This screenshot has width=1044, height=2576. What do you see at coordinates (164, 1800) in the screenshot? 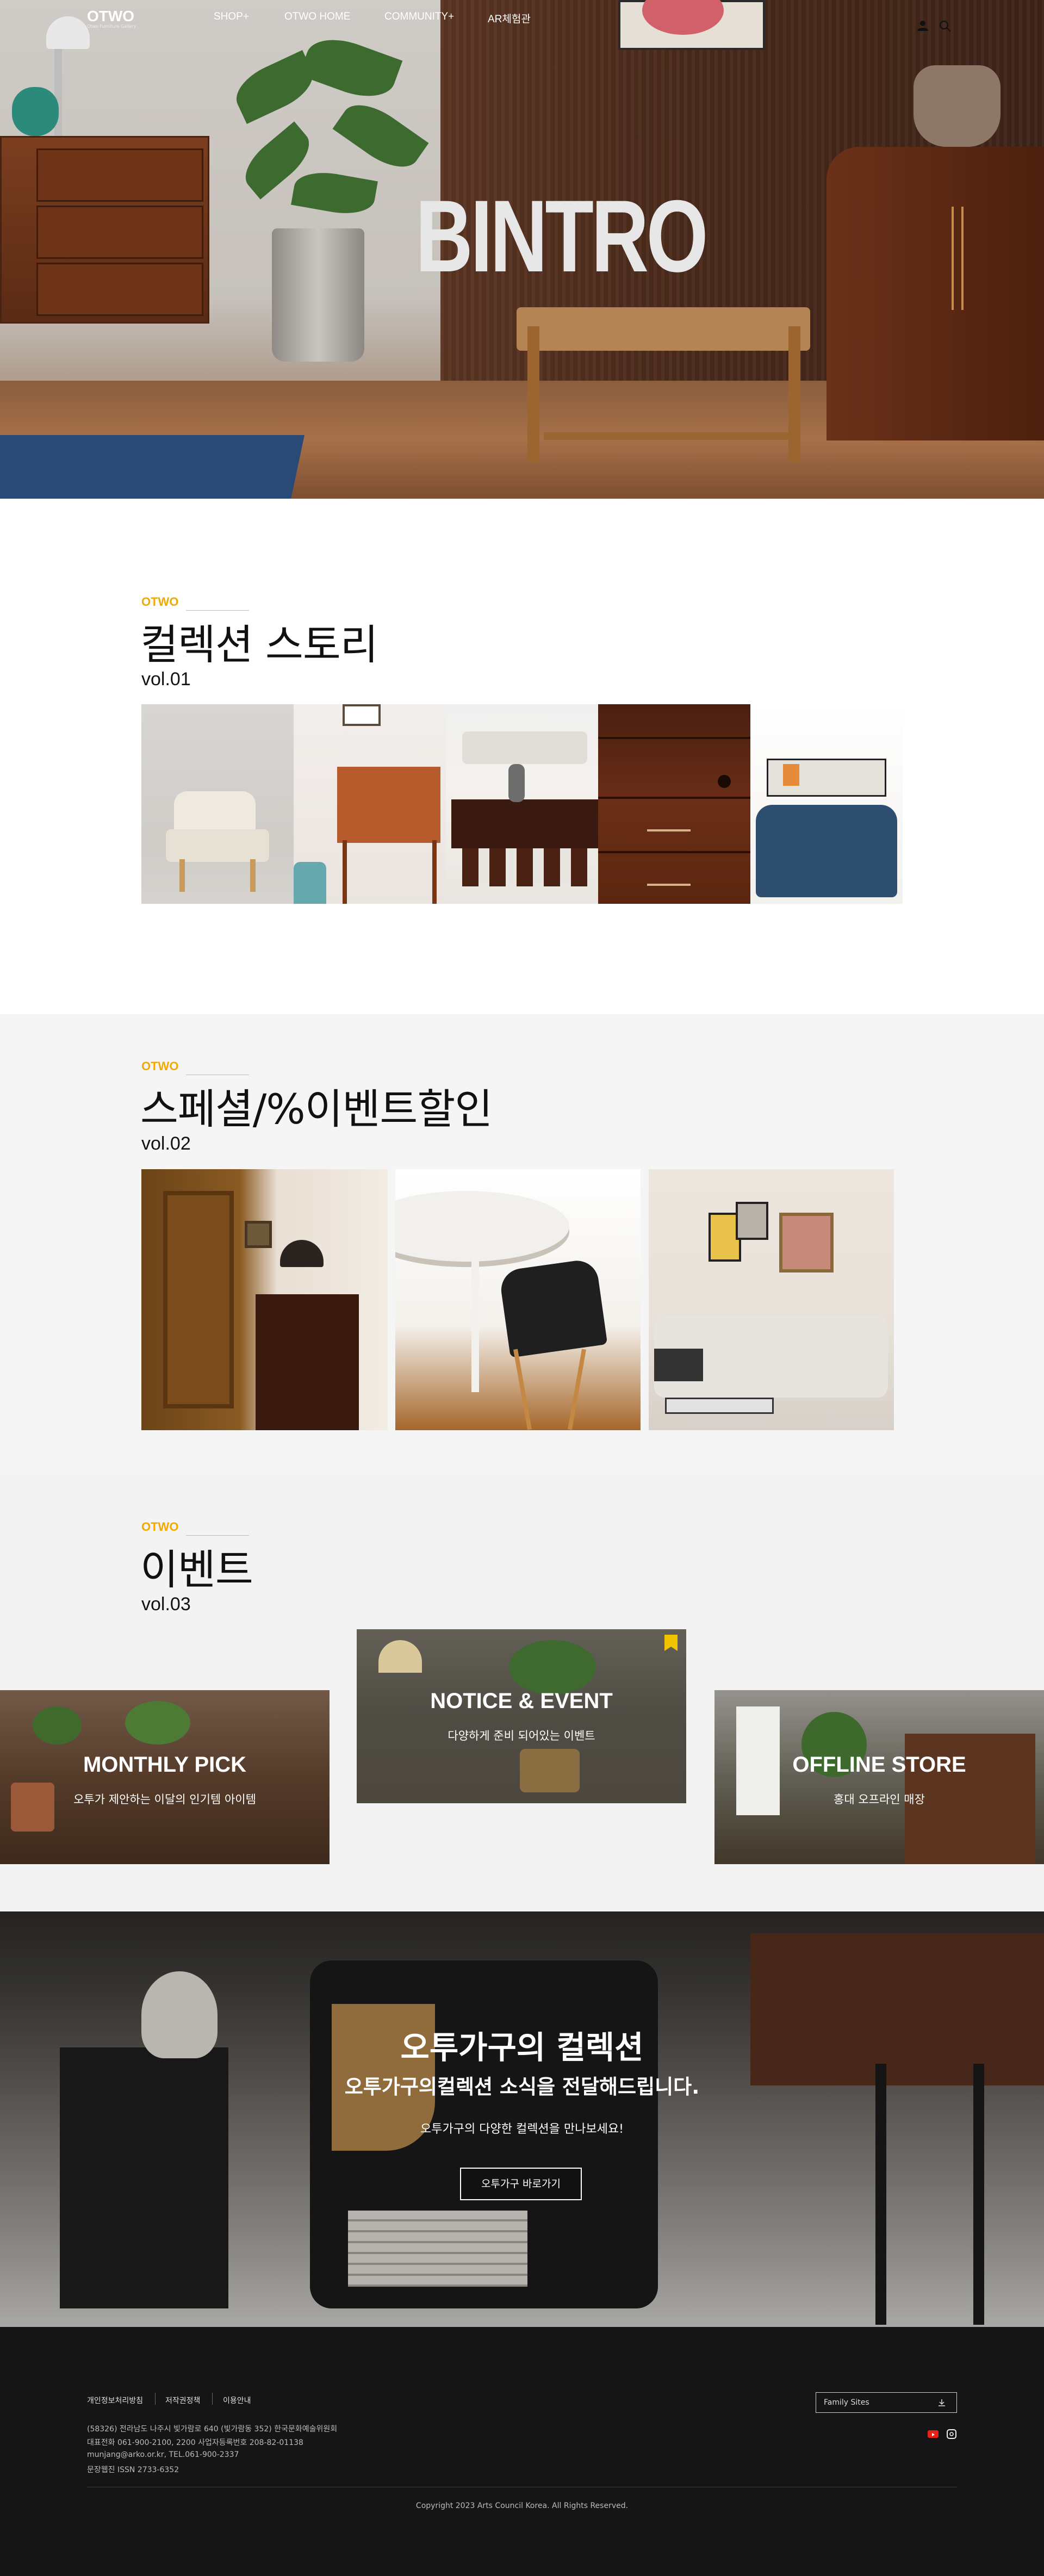
I see `event-subtitle: 오투가 제안하는 이달의 인기템 아이템` at bounding box center [164, 1800].